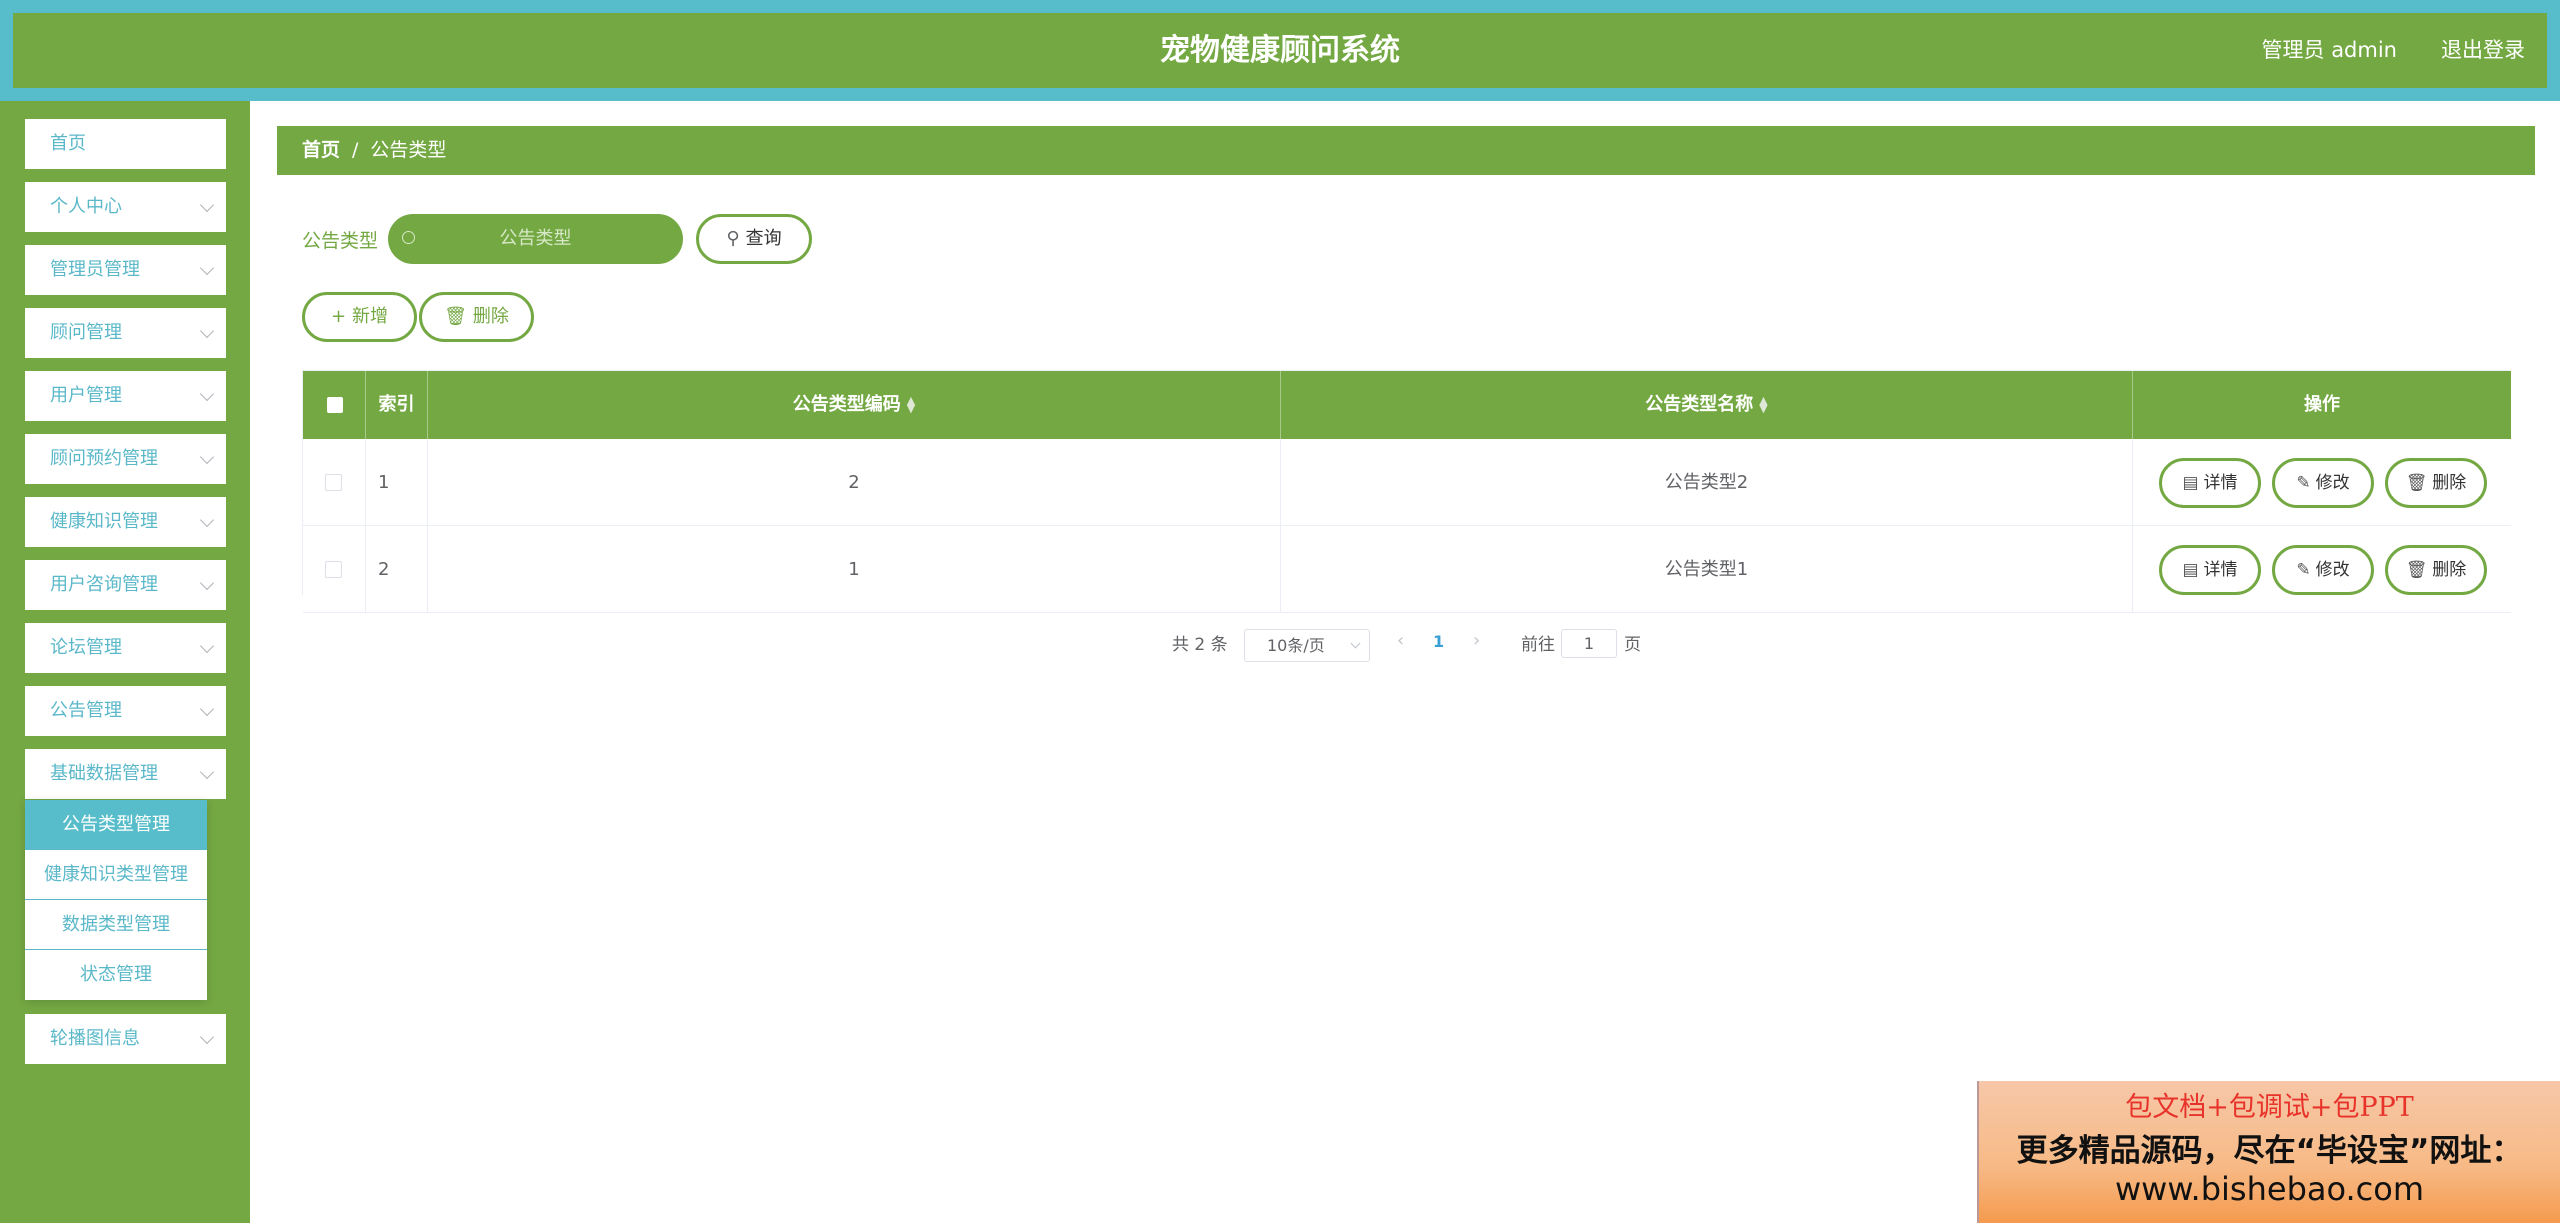 This screenshot has height=1223, width=2560. I want to click on header-bar: 宠物健康顾问系统 管理员 admin 退出登录, so click(1280, 50).